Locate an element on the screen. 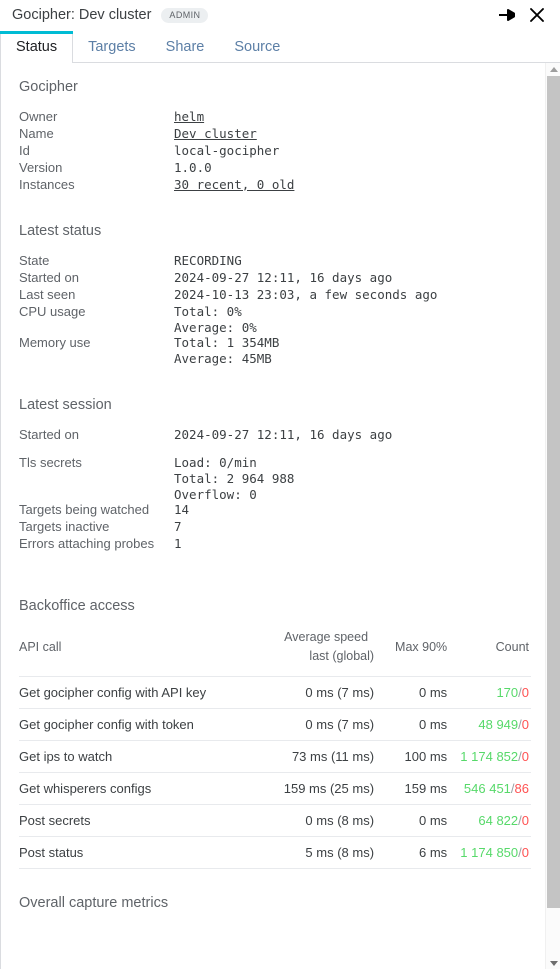 Image resolution: width=560 pixels, height=969 pixels. table-row: Owner helm is located at coordinates (275, 117).